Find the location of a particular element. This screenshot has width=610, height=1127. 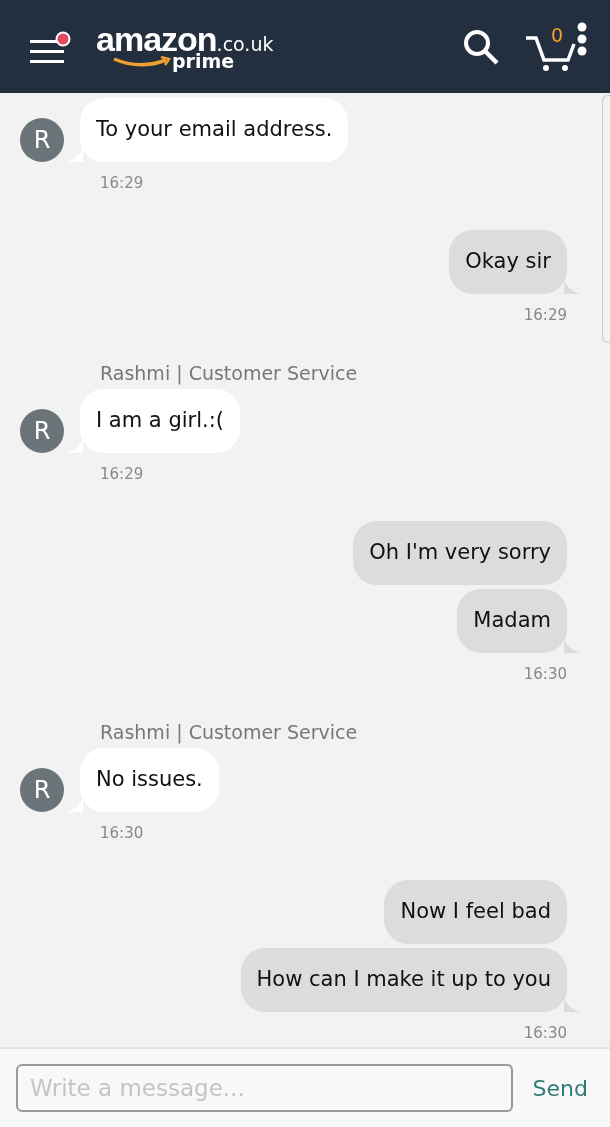

message-bubble: Now I feel bad is located at coordinates (475, 911).